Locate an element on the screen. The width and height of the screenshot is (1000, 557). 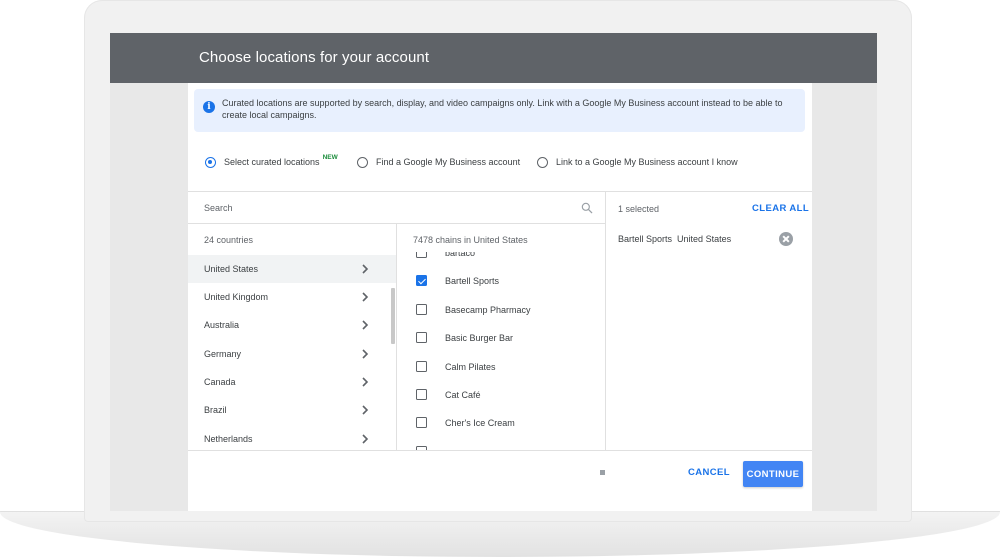
cancel-button: CANCEL is located at coordinates (709, 474).